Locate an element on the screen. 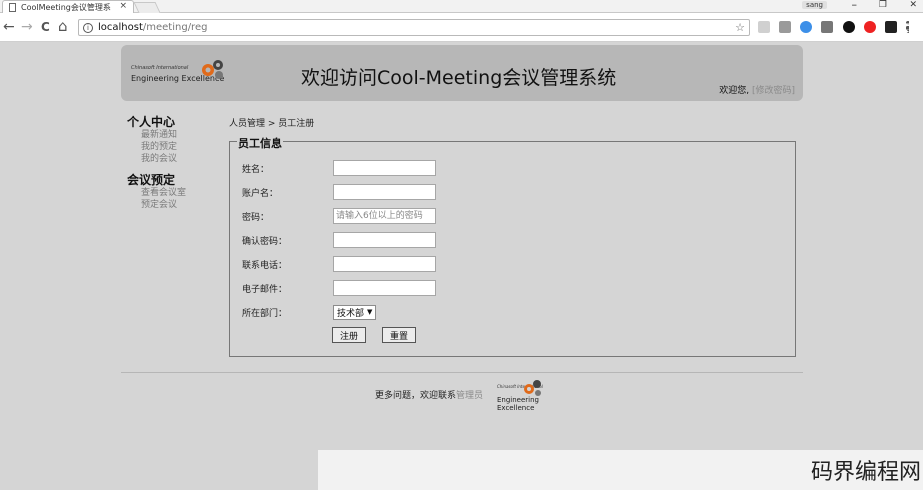 Image resolution: width=923 pixels, height=490 pixels. sidebar-item-rooms: 查看会议室 is located at coordinates (174, 193).